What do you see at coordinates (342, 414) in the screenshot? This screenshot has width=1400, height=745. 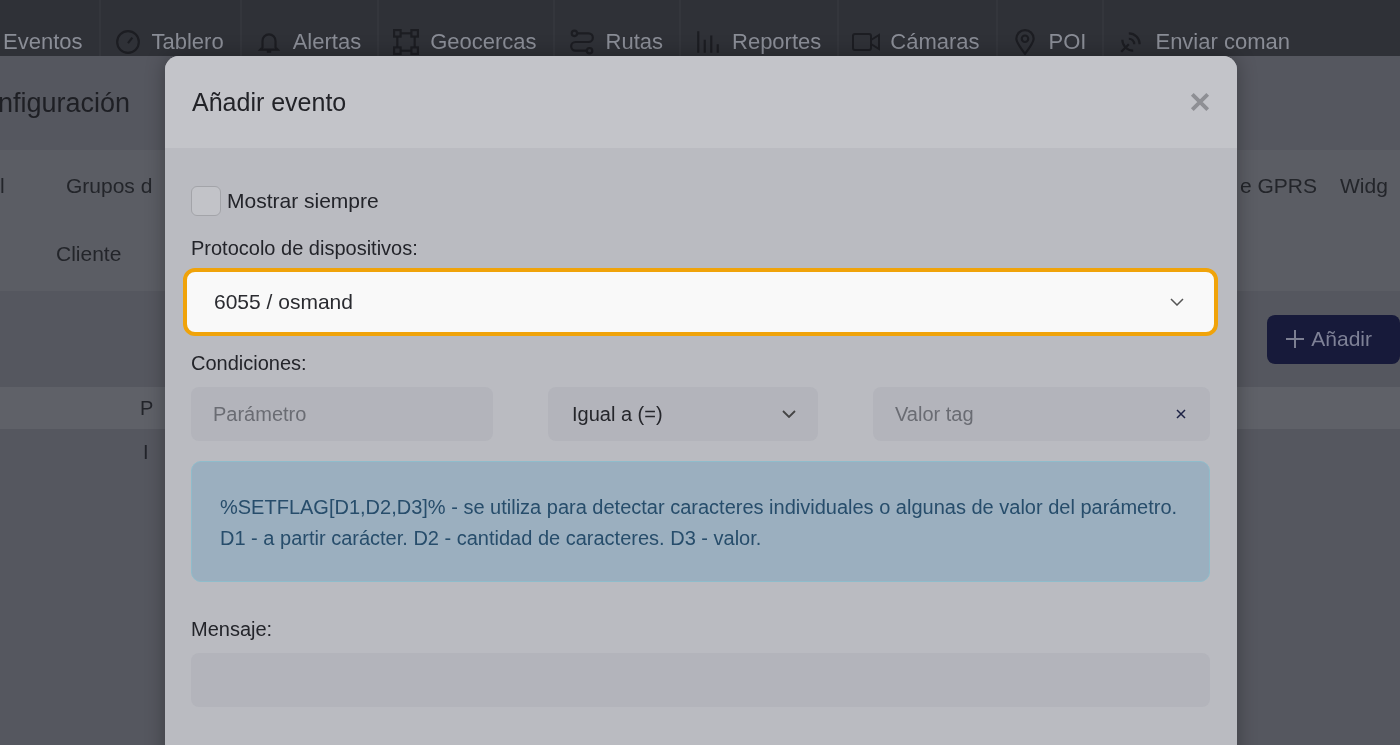 I see `parameter-field: Parámetro` at bounding box center [342, 414].